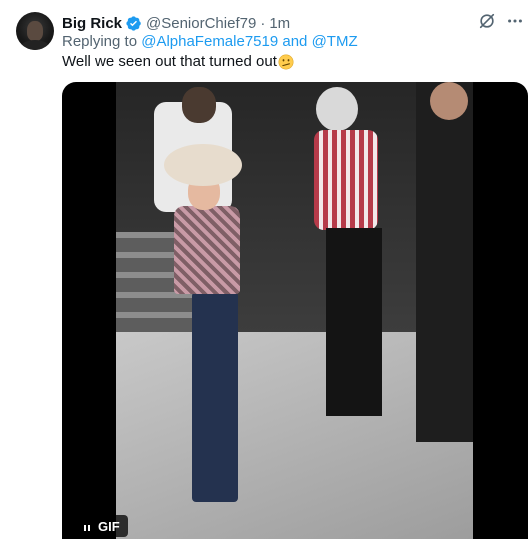 The height and width of the screenshot is (539, 530). Describe the element at coordinates (294, 41) in the screenshot. I see `mention-joiner: and` at that location.